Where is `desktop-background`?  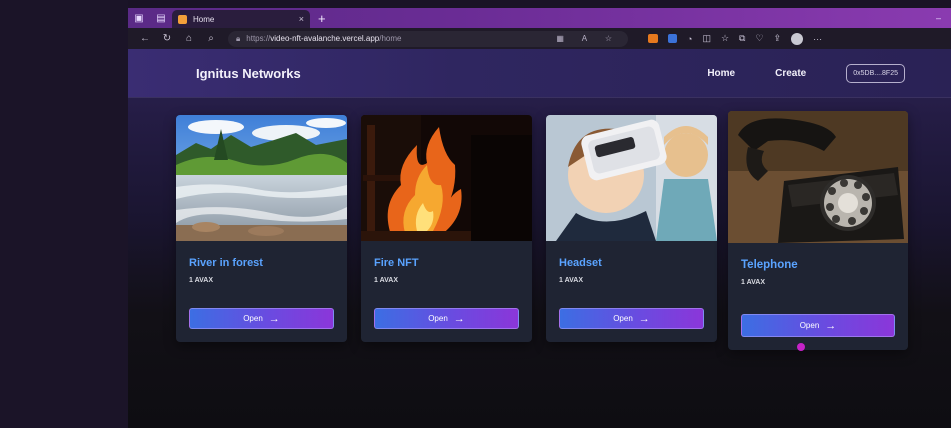 desktop-background is located at coordinates (64, 214).